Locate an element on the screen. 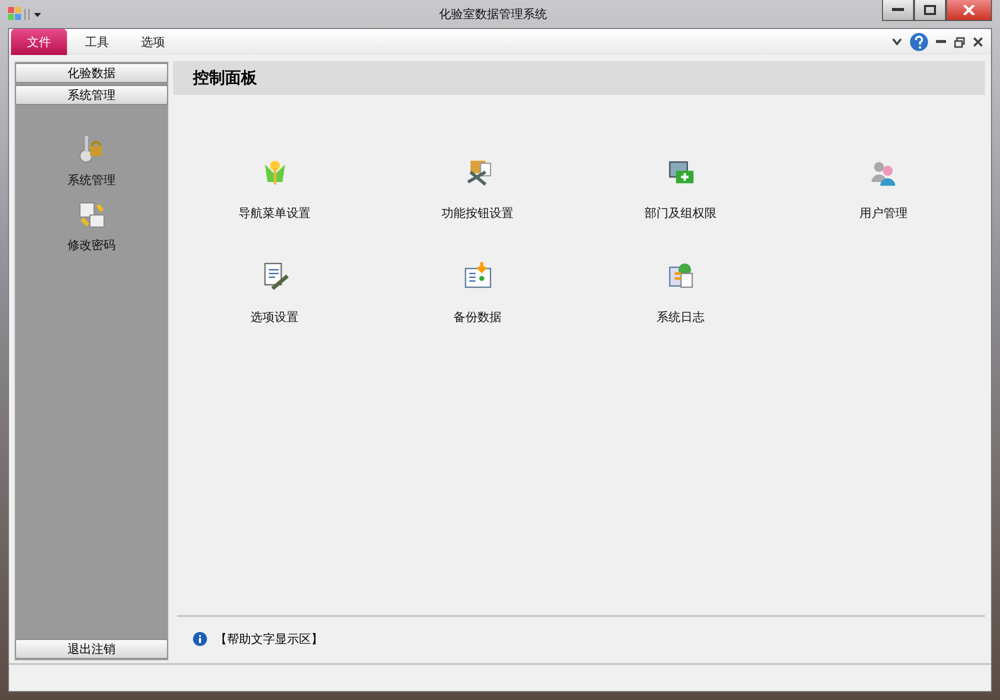  control-panel-item: 部门及组权限 is located at coordinates (680, 189).